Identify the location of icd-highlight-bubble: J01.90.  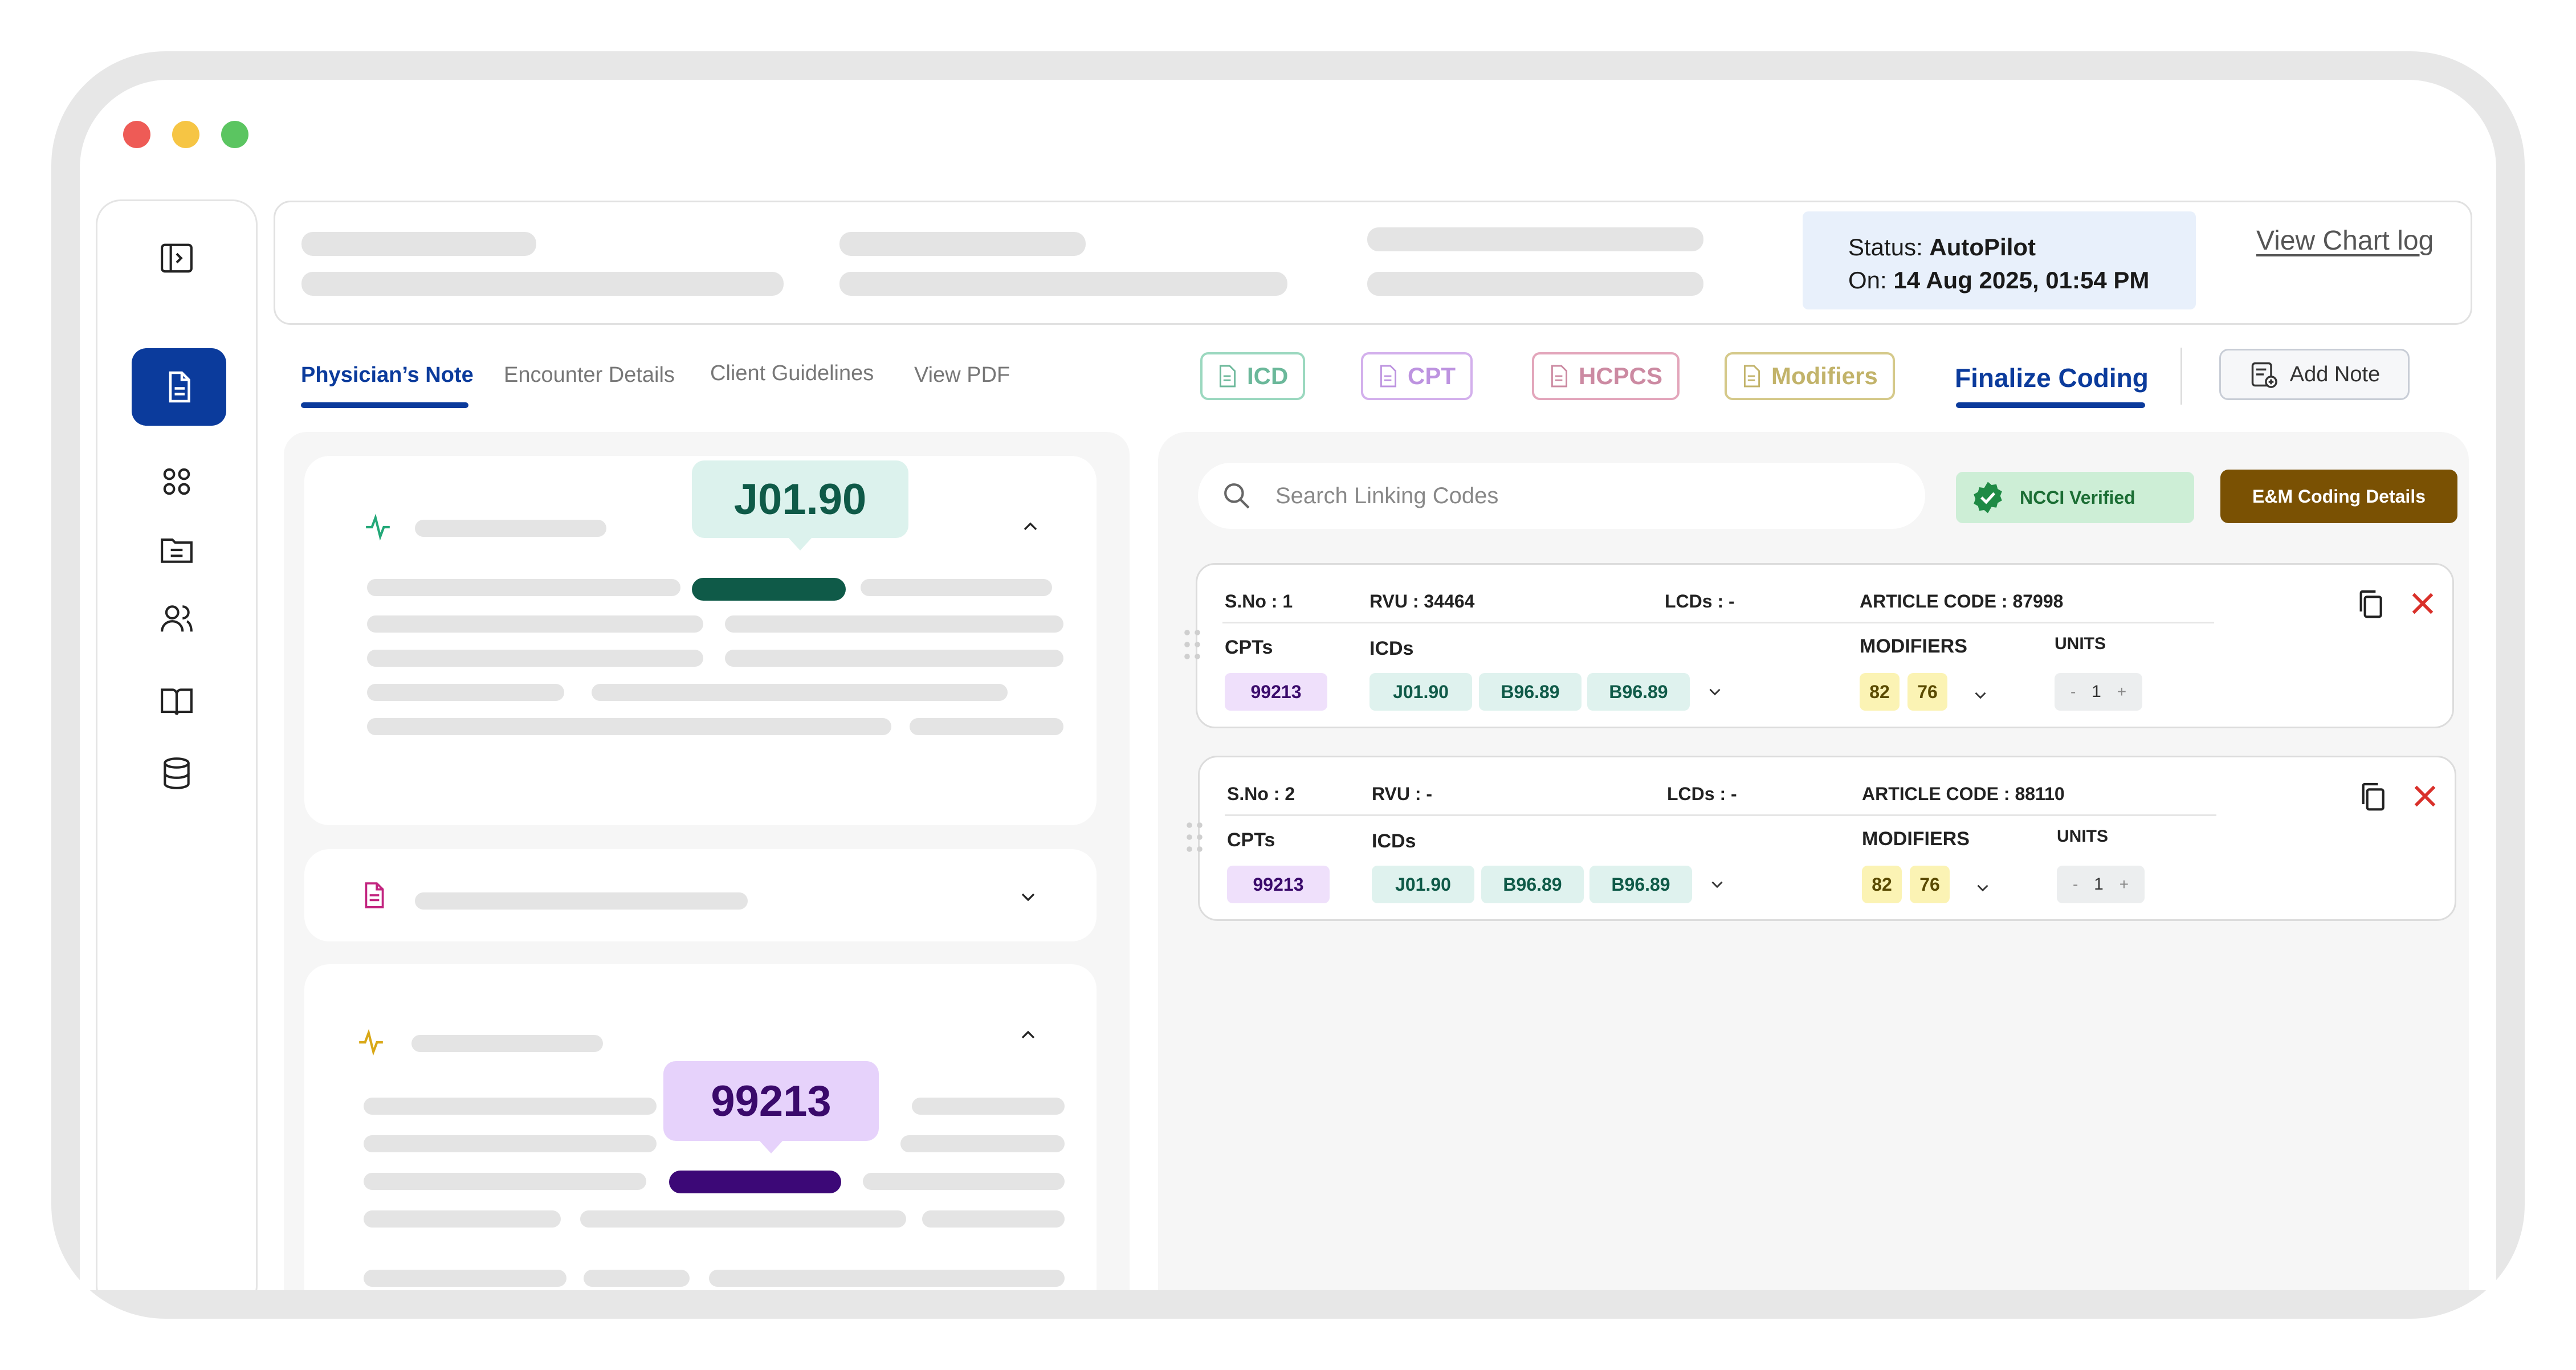
(800, 499).